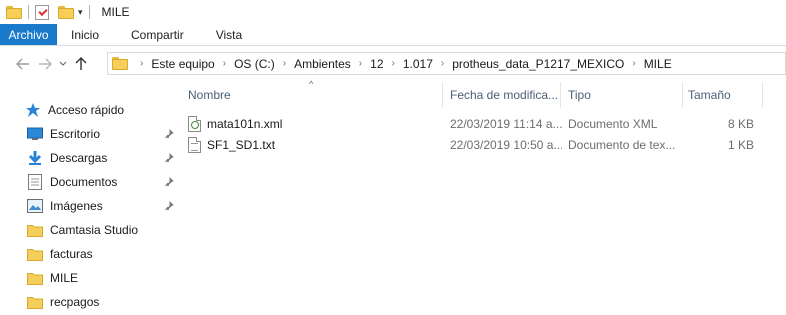 This screenshot has width=786, height=315. What do you see at coordinates (393, 35) in the screenshot?
I see `ribbon-tabs: Archivo Inicio Compartir Vista` at bounding box center [393, 35].